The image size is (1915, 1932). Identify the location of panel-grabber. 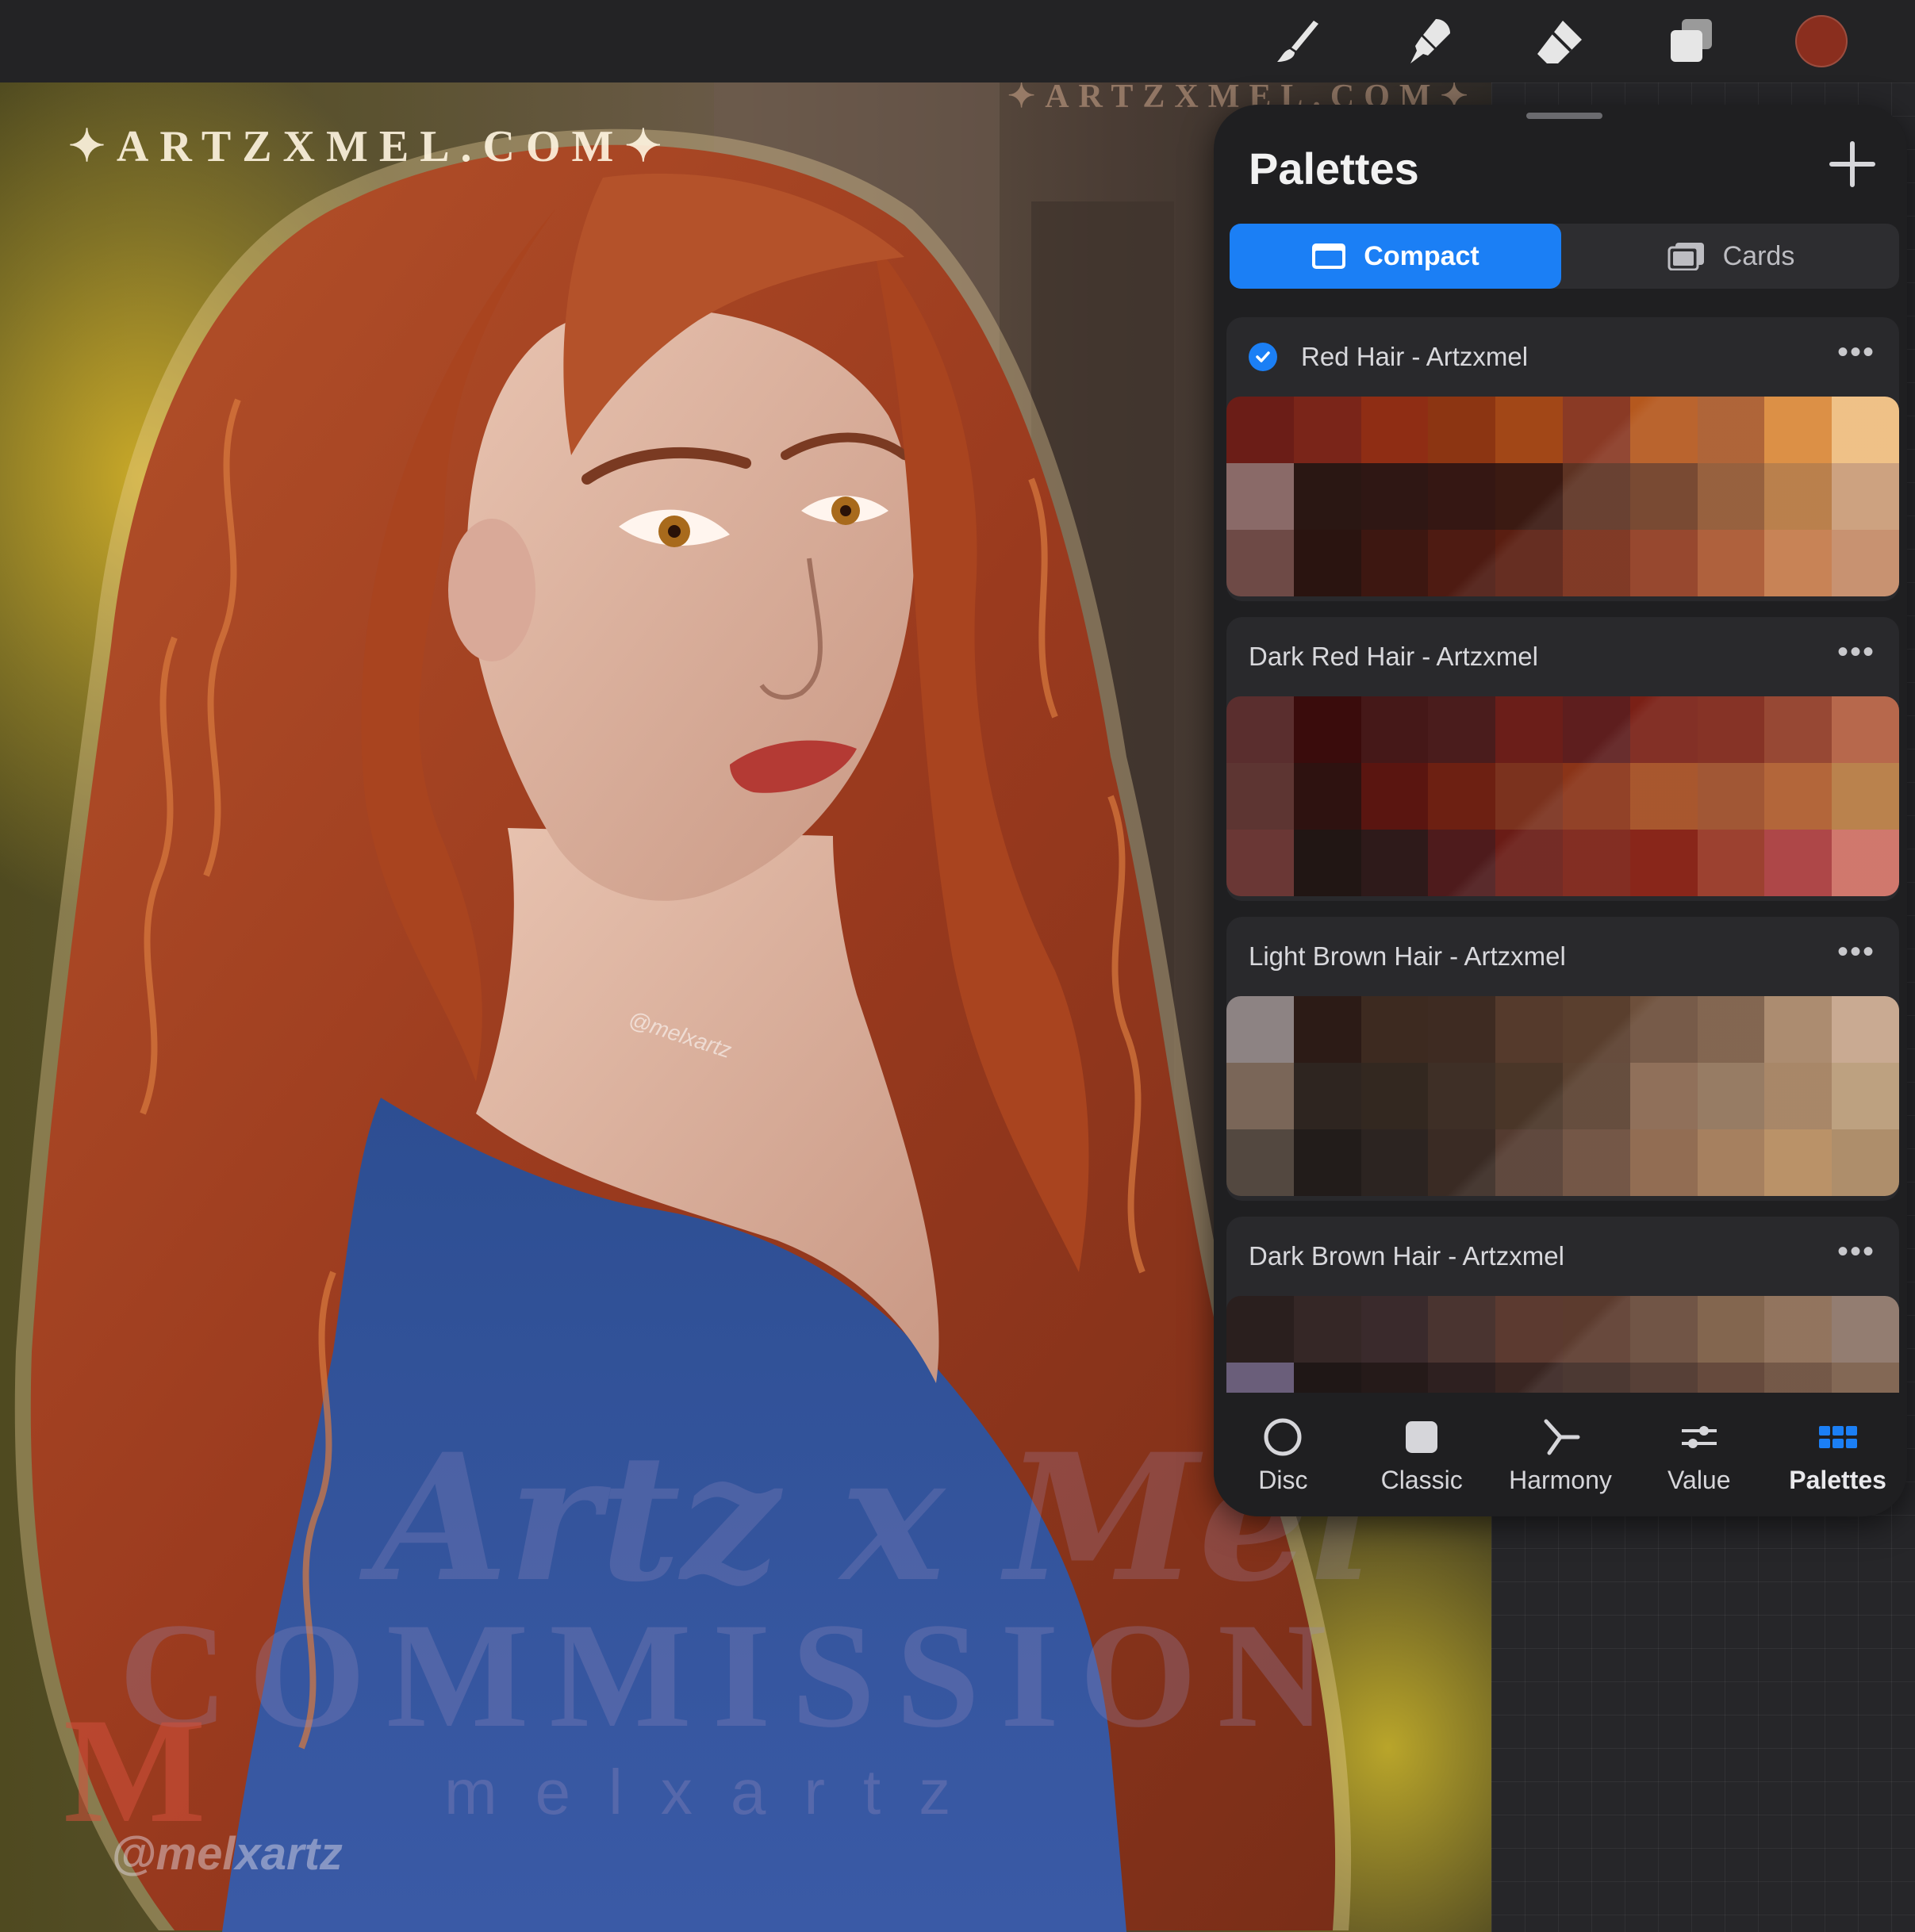
(1564, 116).